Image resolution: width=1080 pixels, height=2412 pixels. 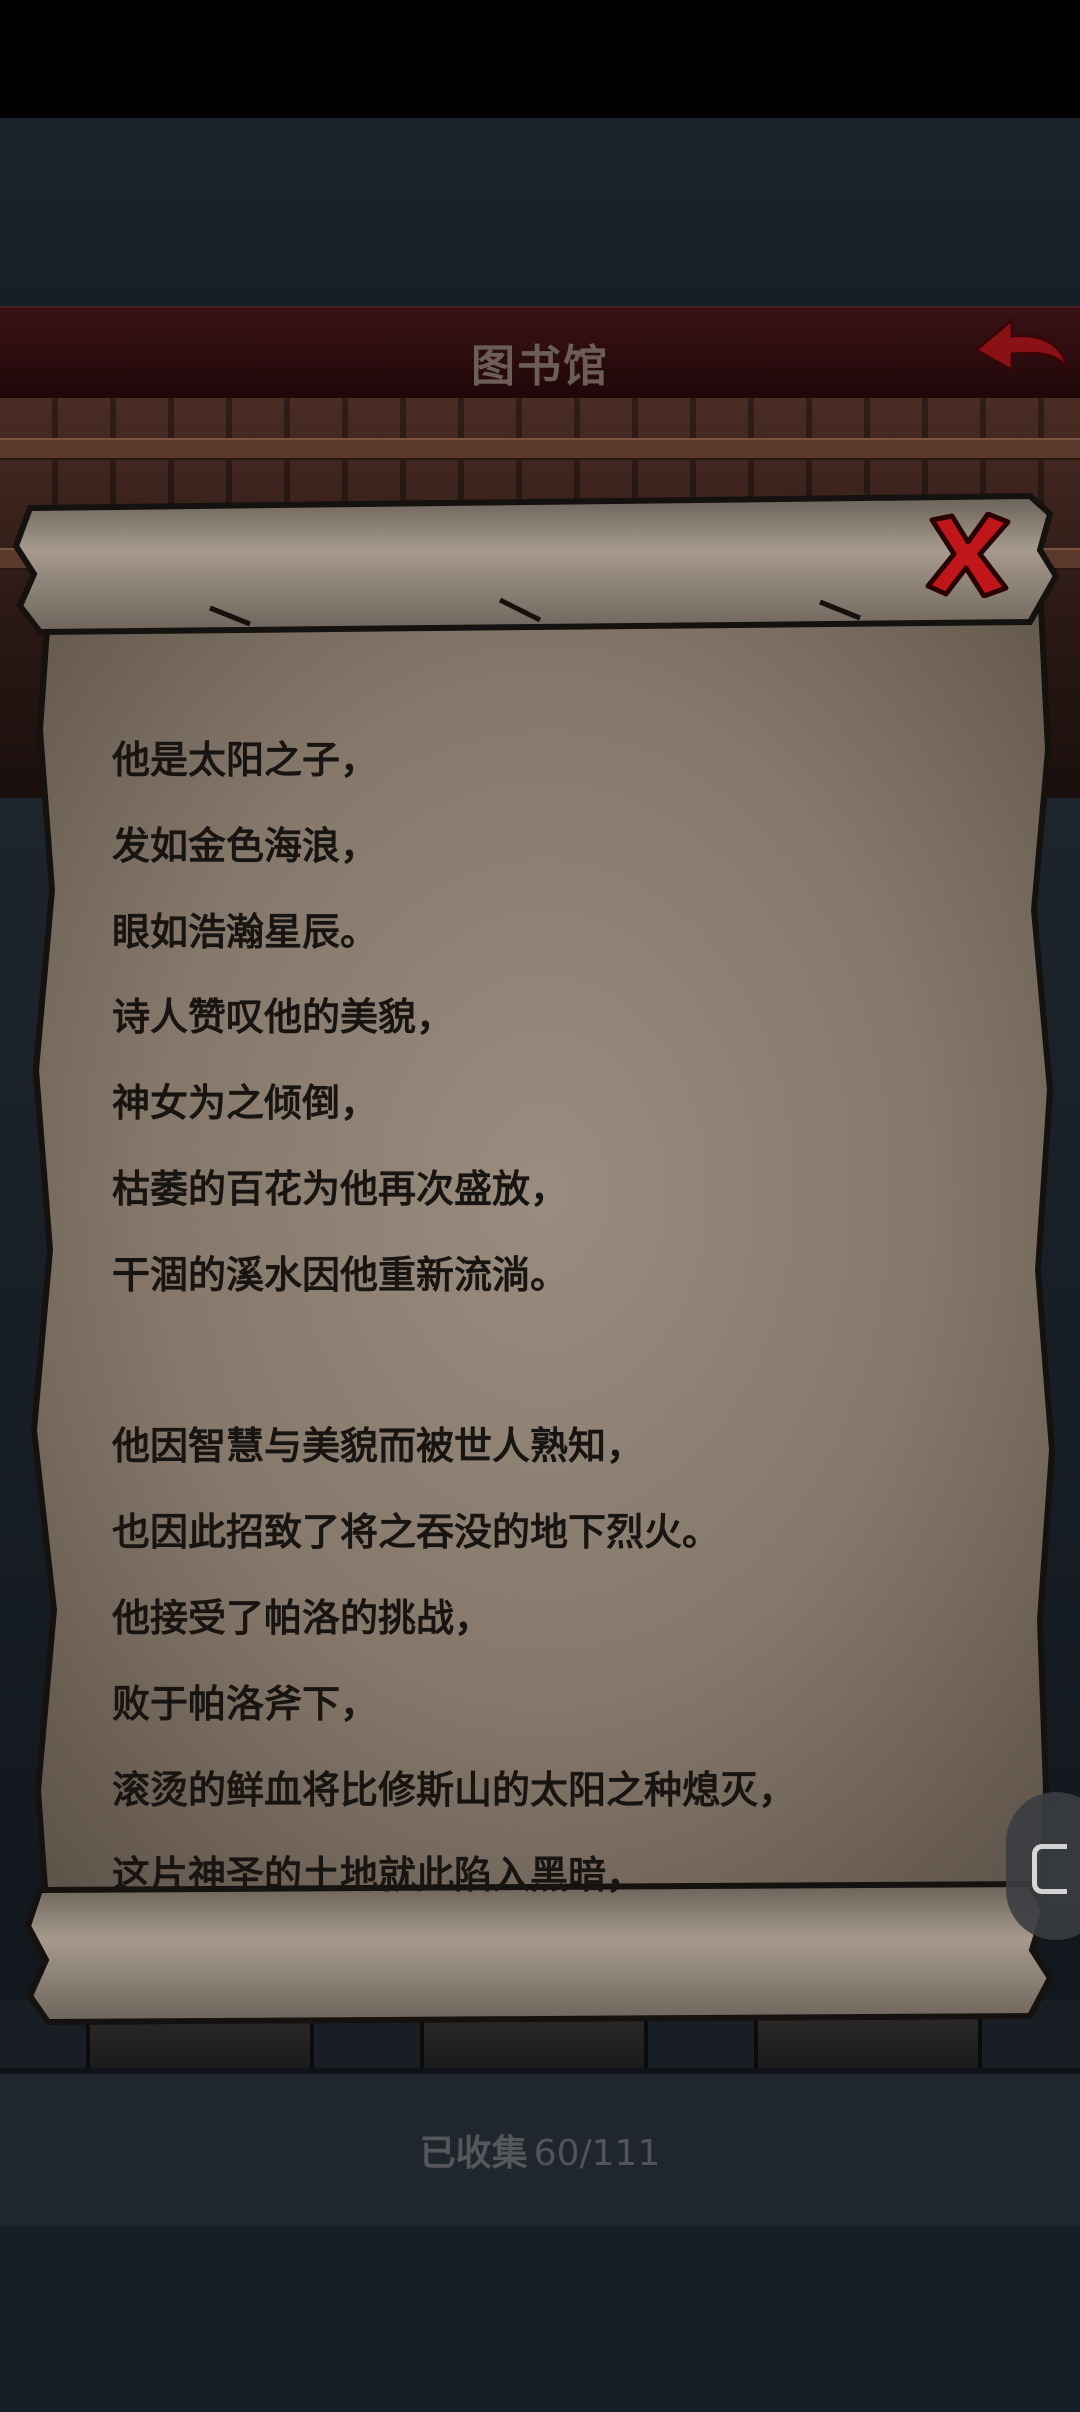 I want to click on top-area, so click(x=540, y=212).